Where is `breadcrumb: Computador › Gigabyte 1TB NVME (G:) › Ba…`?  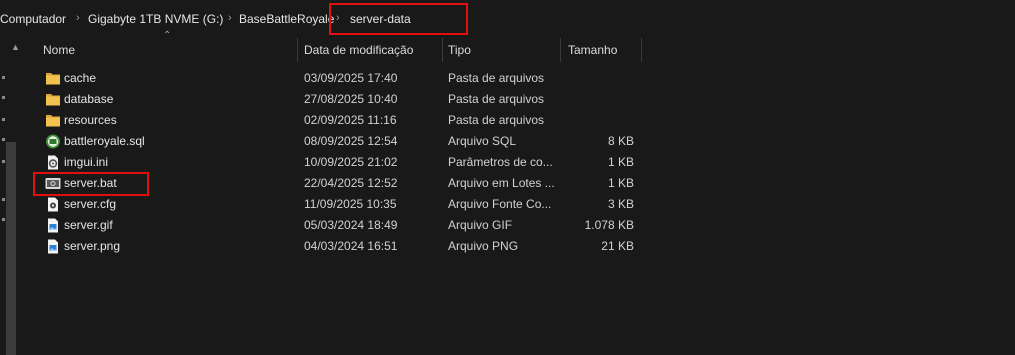 breadcrumb: Computador › Gigabyte 1TB NVME (G:) › Ba… is located at coordinates (507, 18).